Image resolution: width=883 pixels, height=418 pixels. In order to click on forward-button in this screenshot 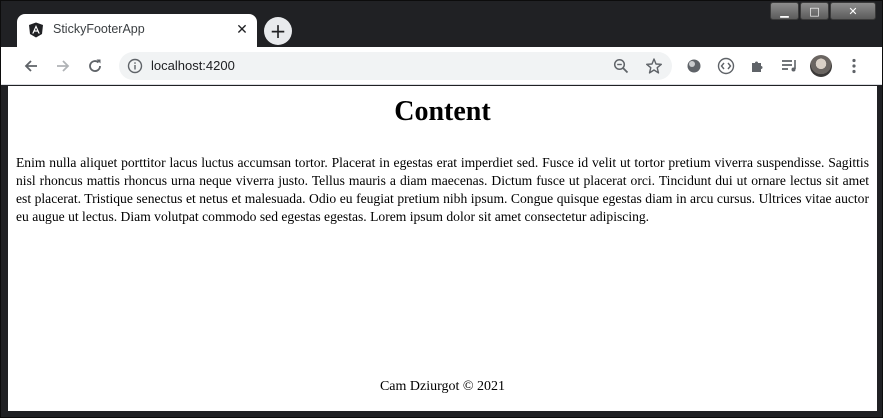, I will do `click(63, 66)`.